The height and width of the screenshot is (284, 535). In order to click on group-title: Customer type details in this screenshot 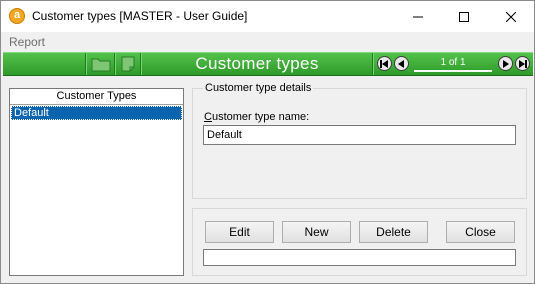, I will do `click(258, 88)`.